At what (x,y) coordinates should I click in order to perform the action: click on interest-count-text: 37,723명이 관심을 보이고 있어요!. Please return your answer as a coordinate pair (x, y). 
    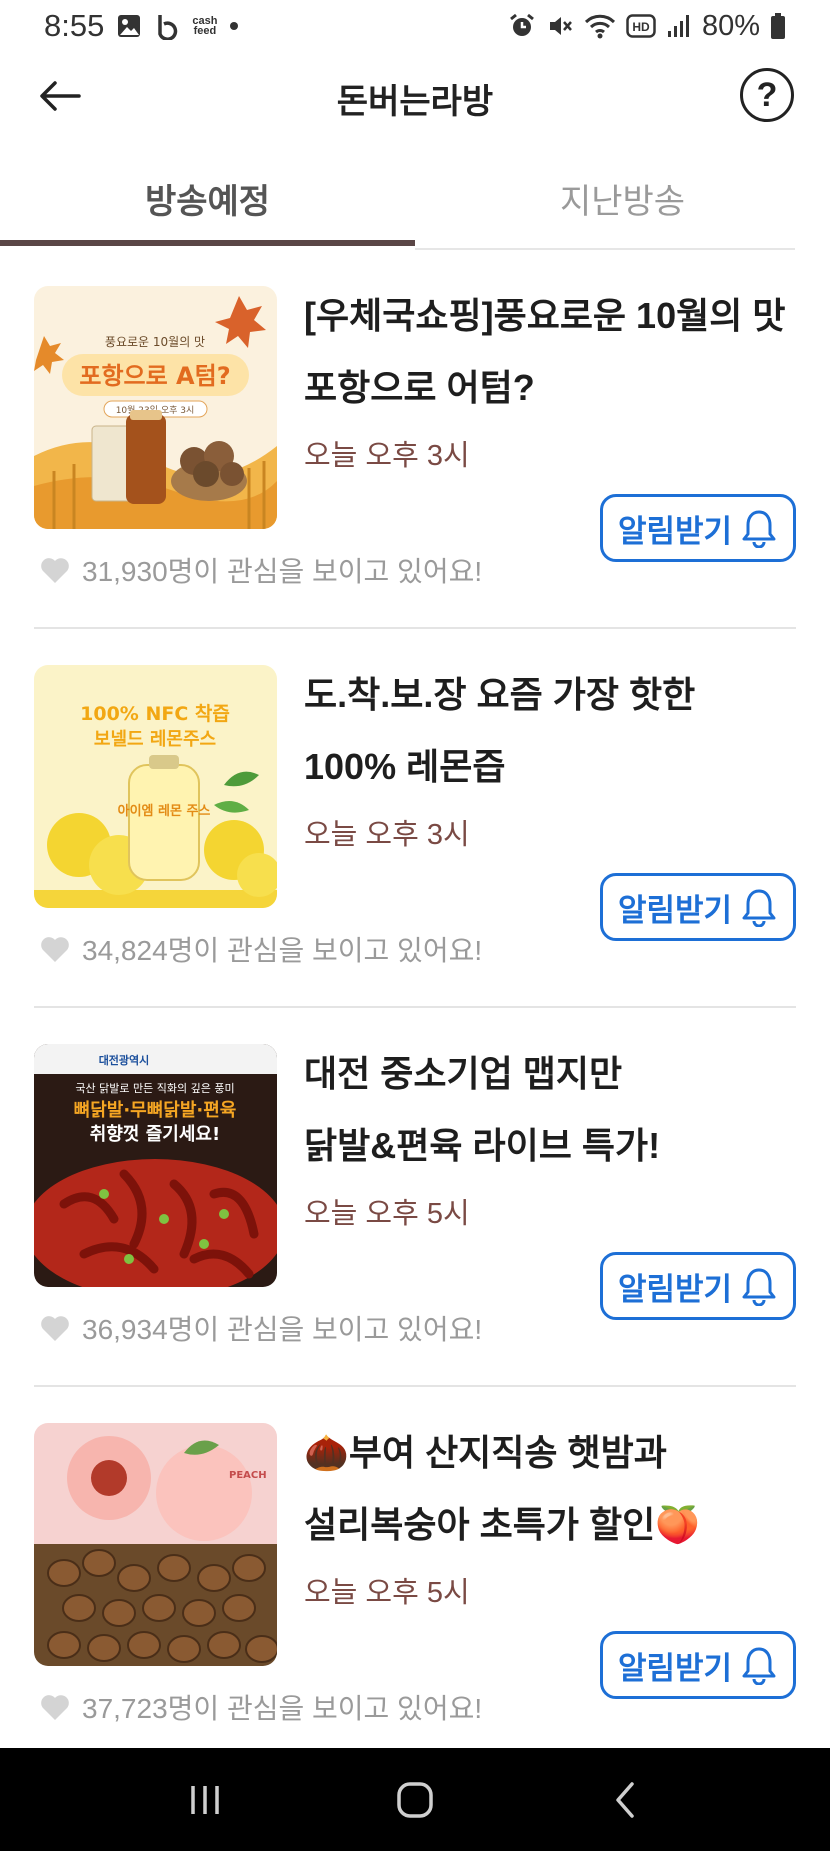
    Looking at the image, I should click on (282, 1708).